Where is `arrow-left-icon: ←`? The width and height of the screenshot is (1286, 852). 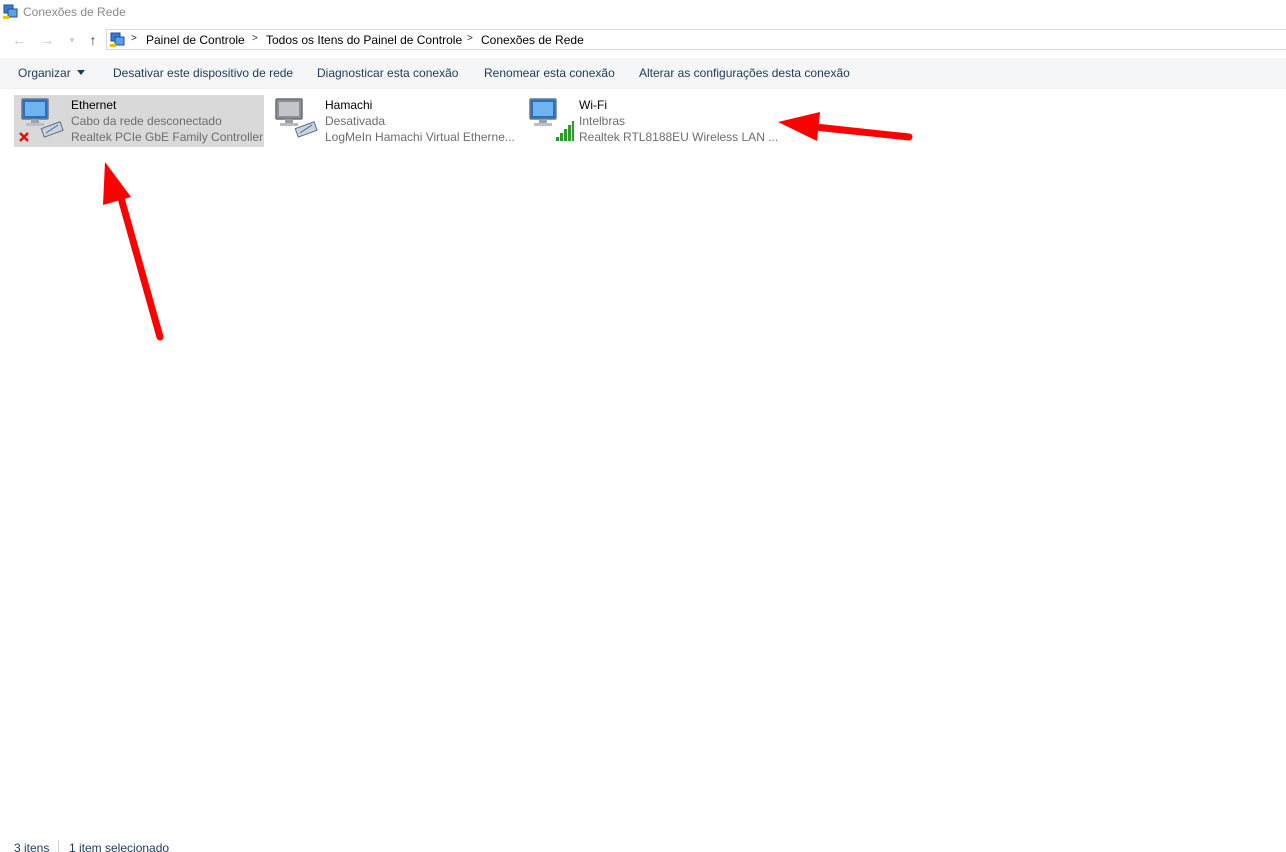
arrow-left-icon: ← is located at coordinates (19, 40).